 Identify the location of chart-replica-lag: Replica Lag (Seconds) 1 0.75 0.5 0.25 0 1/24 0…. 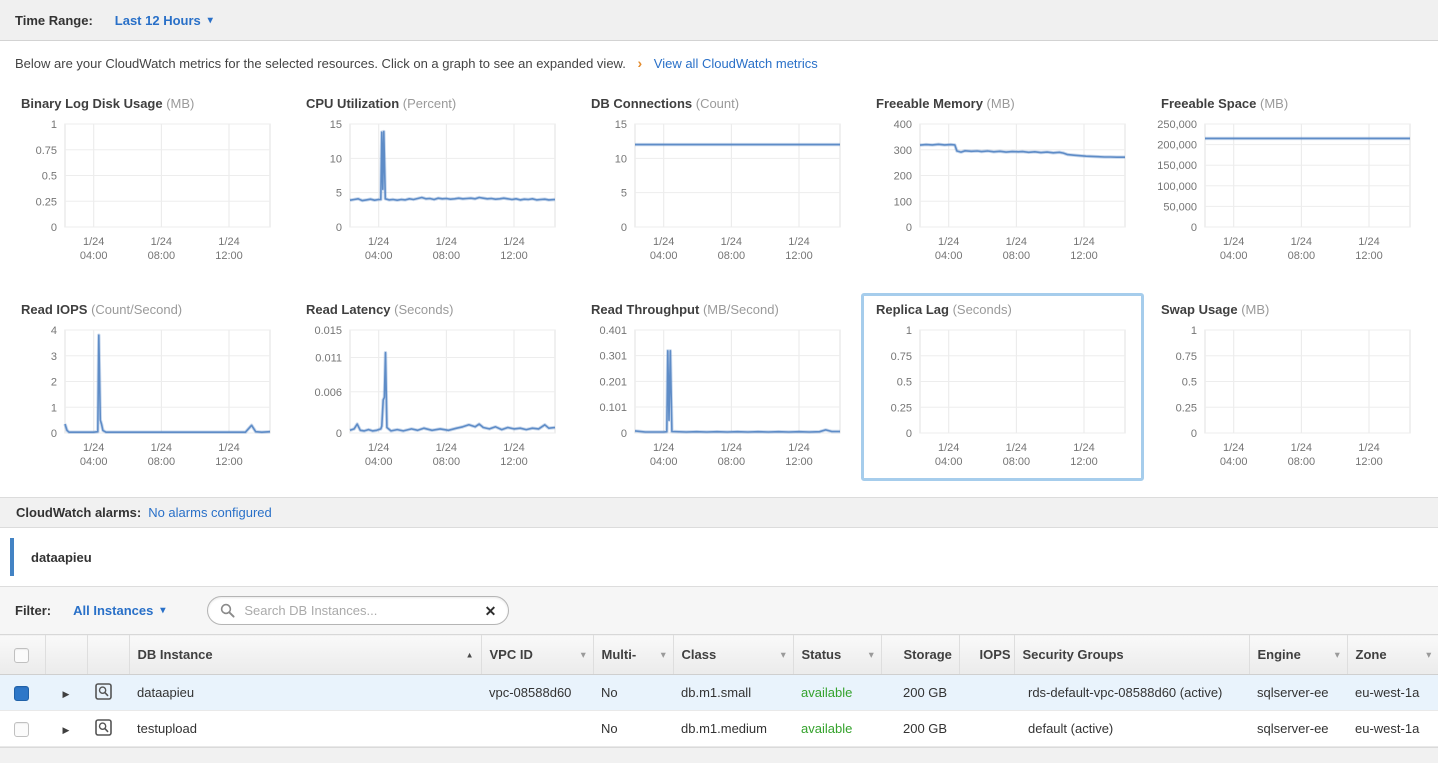
(1002, 387).